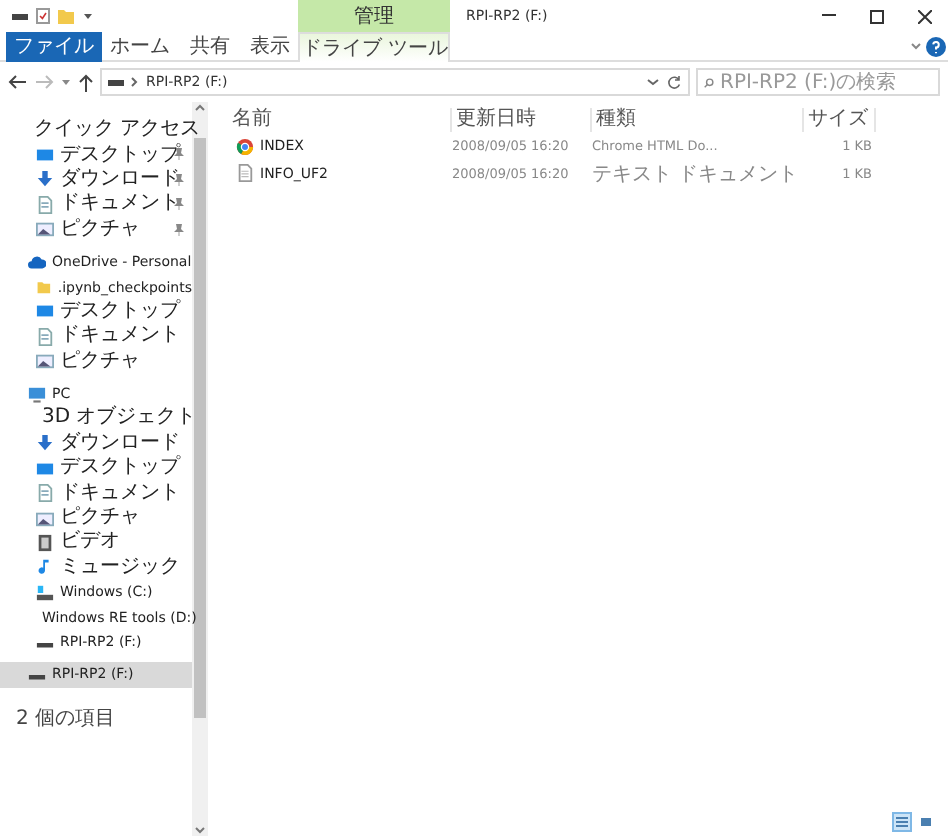 This screenshot has height=836, width=948. I want to click on pin-icon, so click(179, 154).